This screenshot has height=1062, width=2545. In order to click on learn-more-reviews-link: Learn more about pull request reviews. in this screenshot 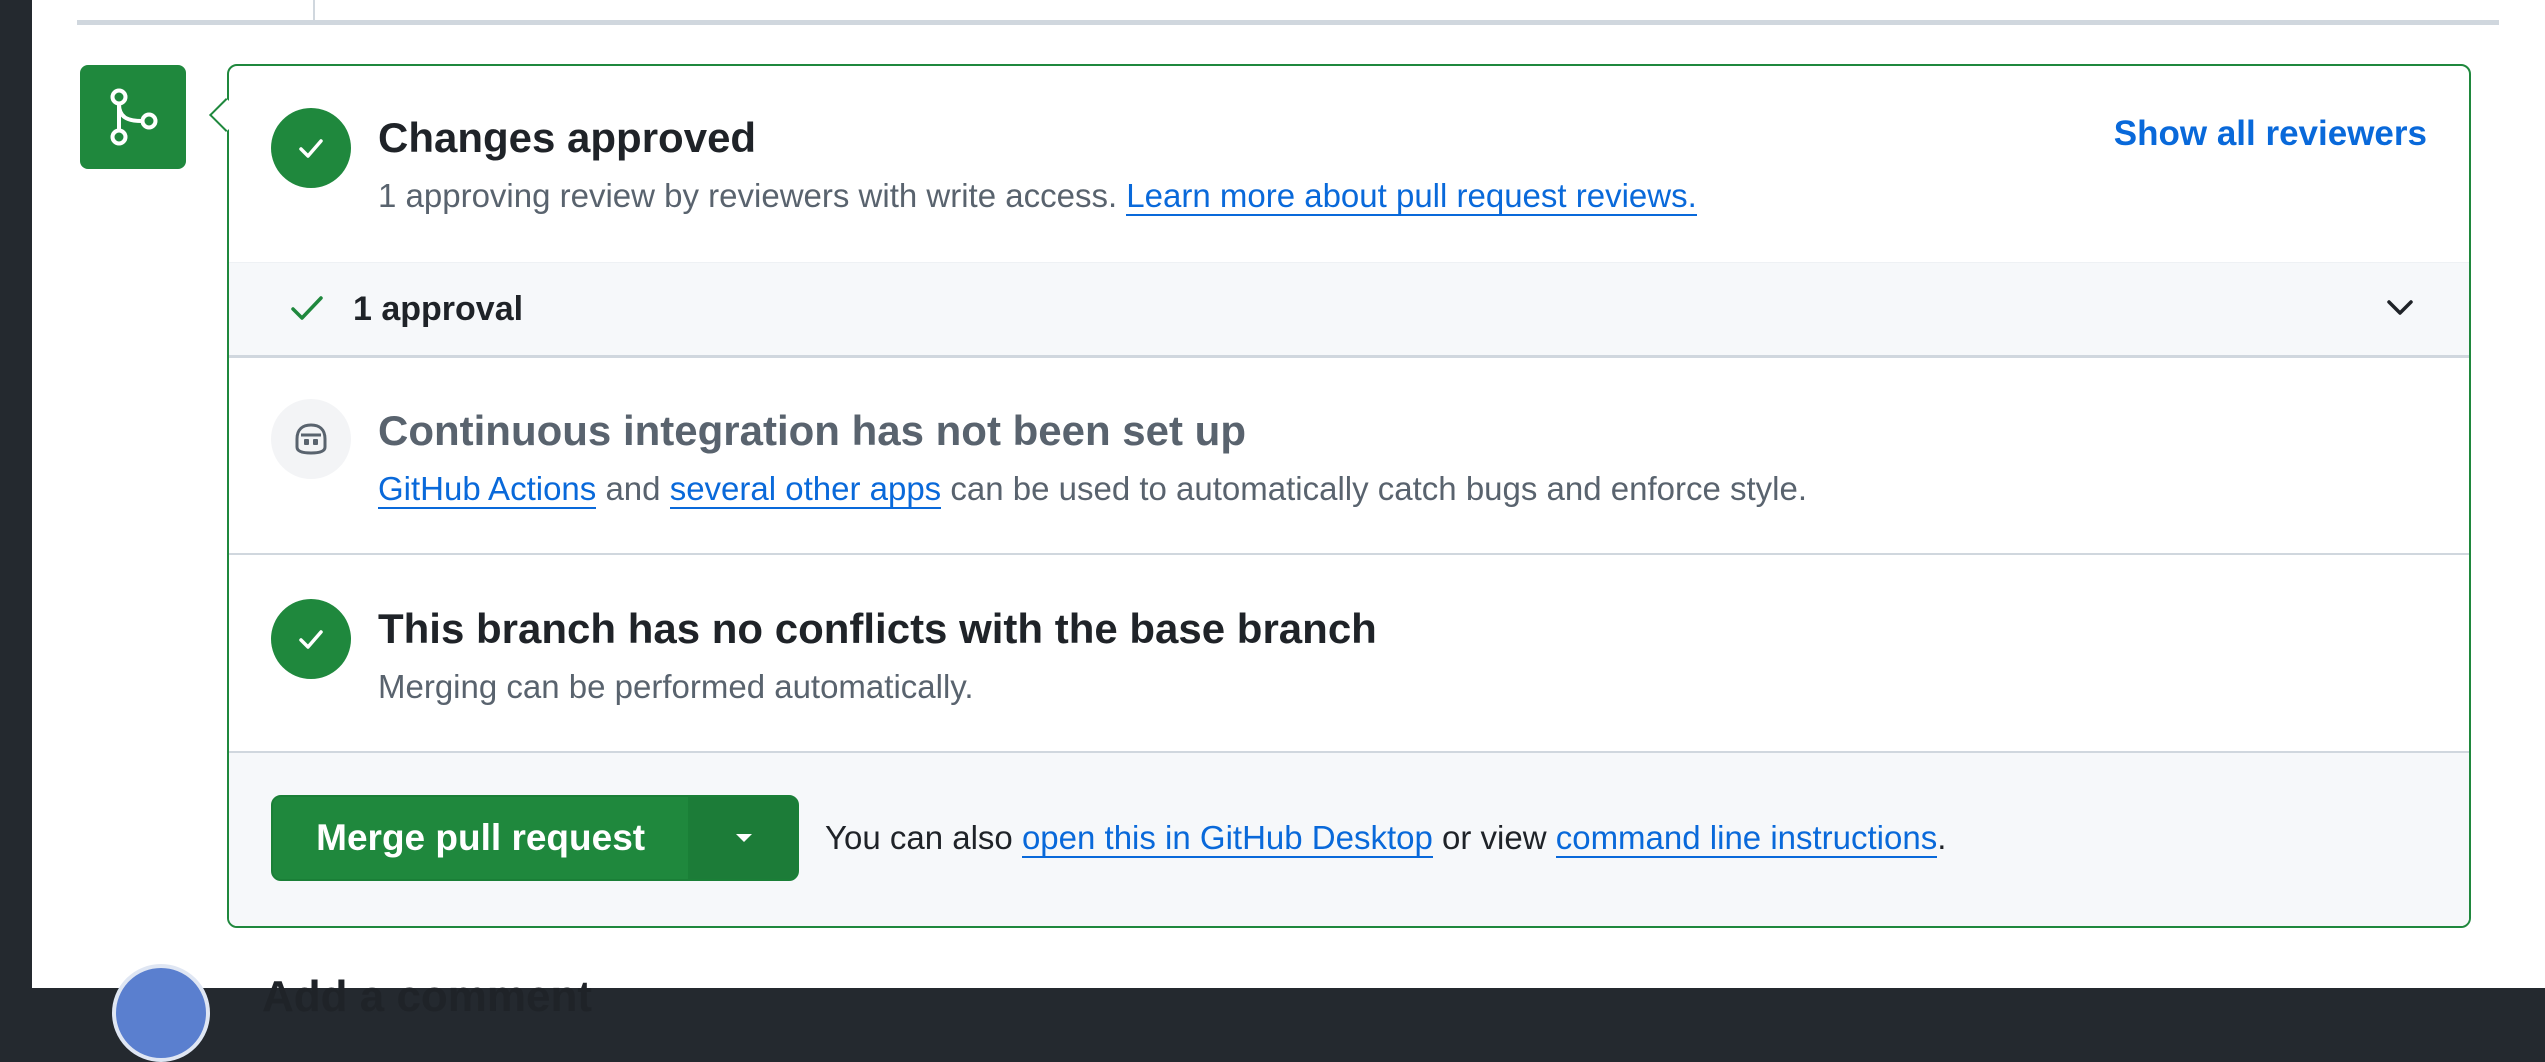, I will do `click(1411, 196)`.